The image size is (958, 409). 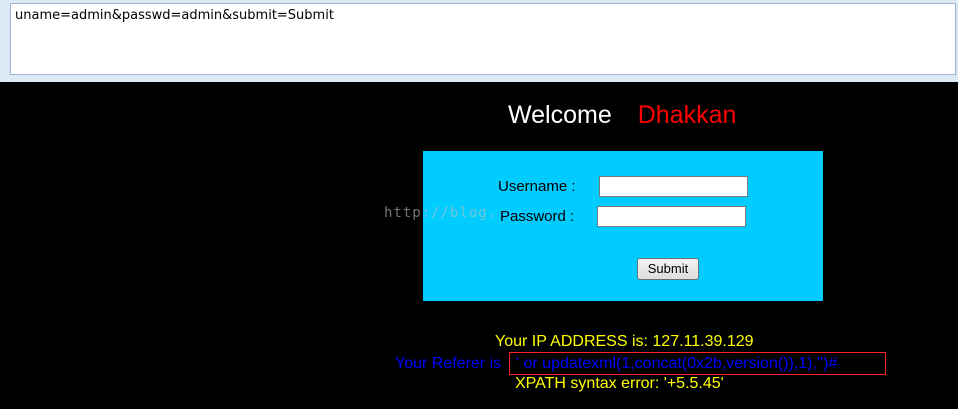 What do you see at coordinates (668, 269) in the screenshot?
I see `submit-button: Submit` at bounding box center [668, 269].